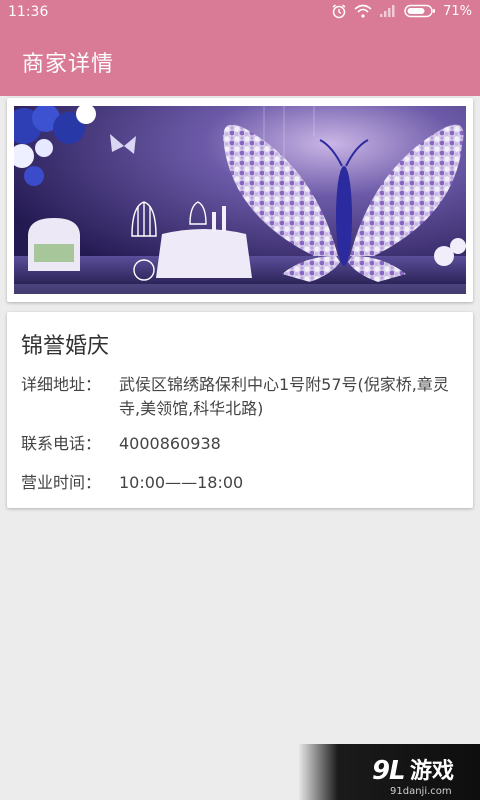  I want to click on hours-label: 营业时间：, so click(61, 482).